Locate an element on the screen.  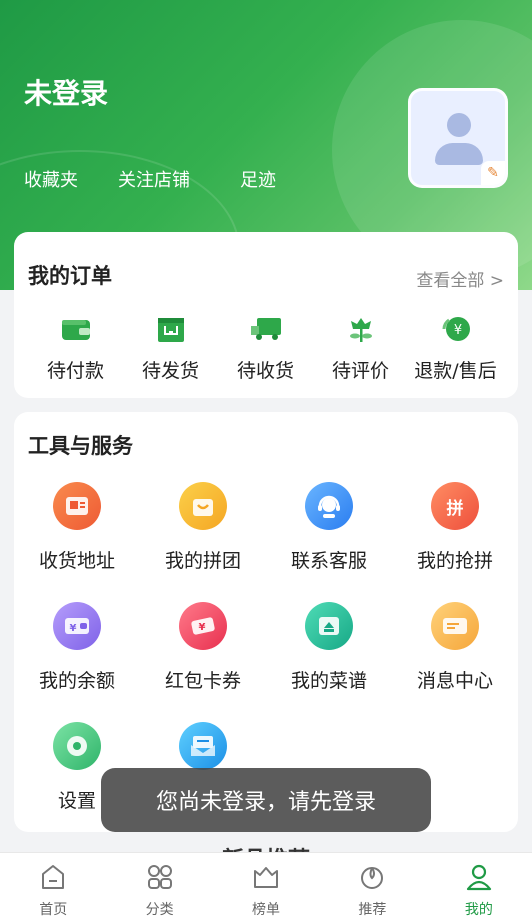
tool-group-buy: 我的拼团 is located at coordinates (203, 527).